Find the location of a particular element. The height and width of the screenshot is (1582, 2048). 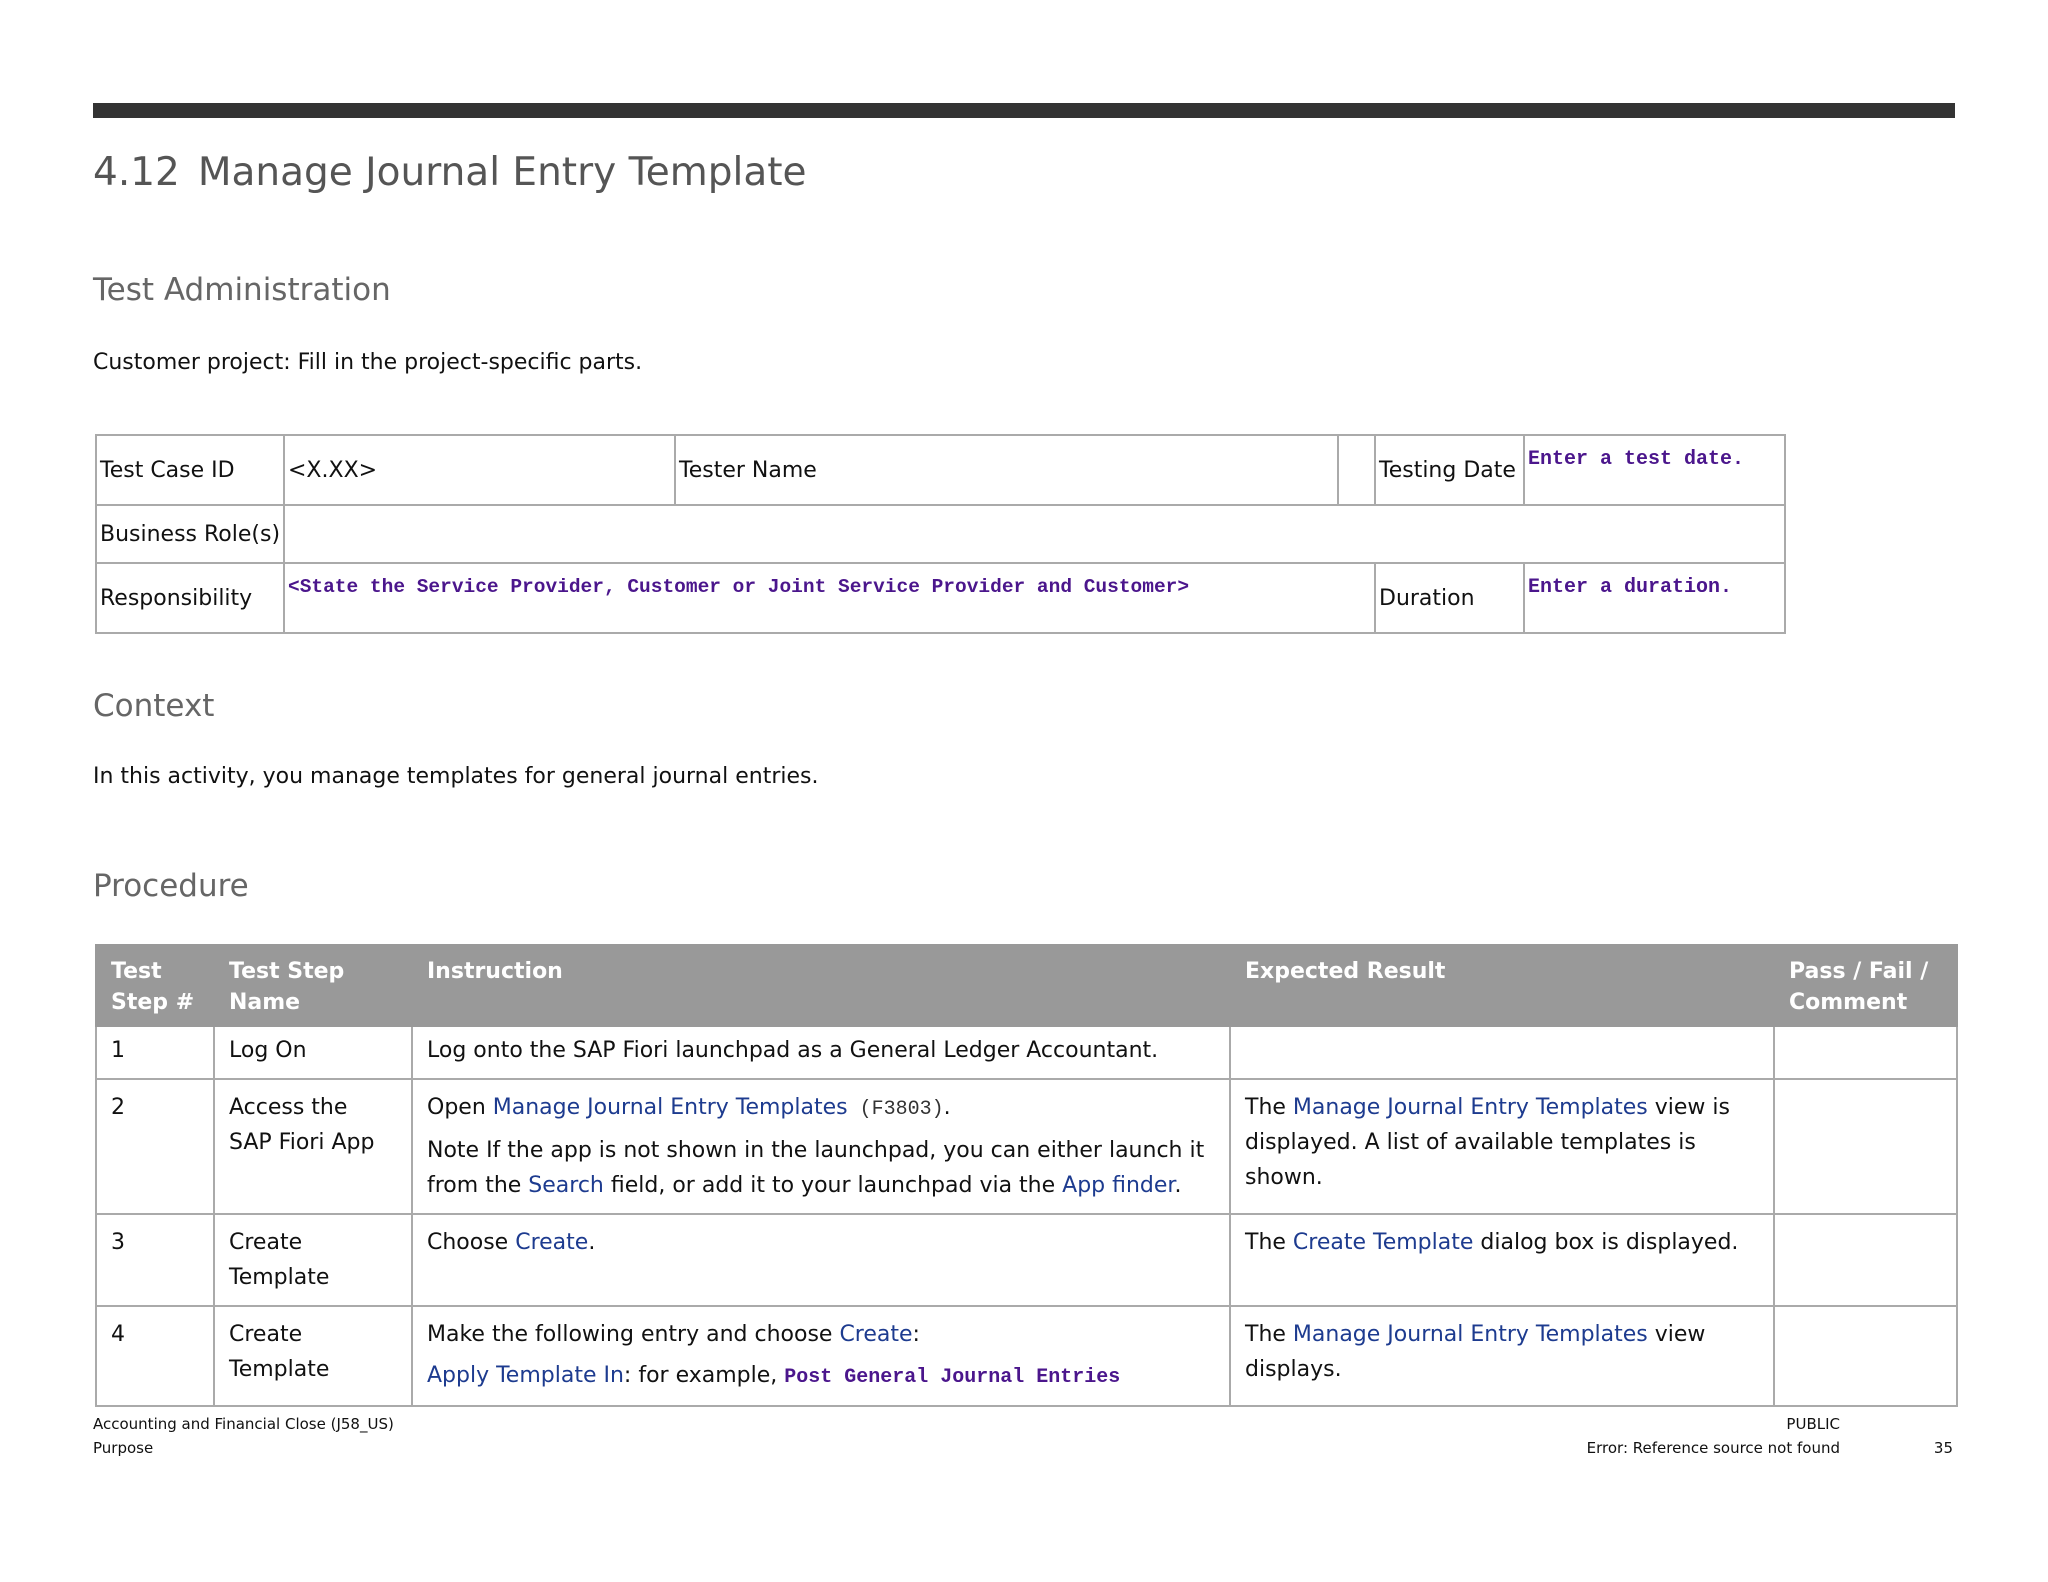

section-number: 4.12 is located at coordinates (136, 172).